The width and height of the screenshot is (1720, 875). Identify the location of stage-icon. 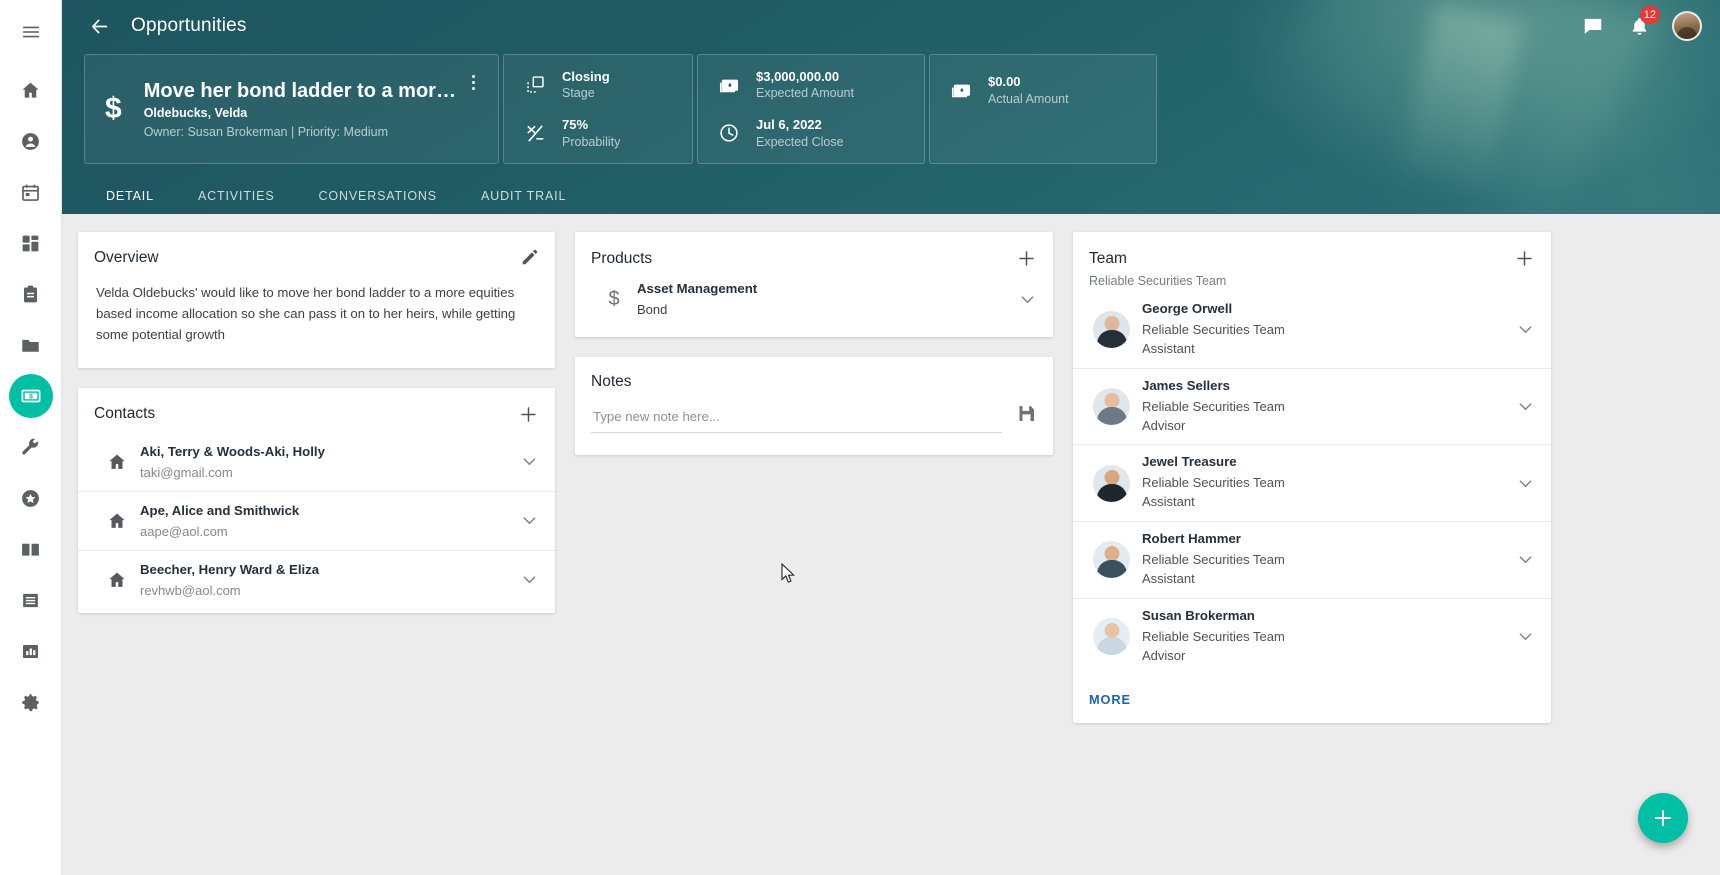
(535, 84).